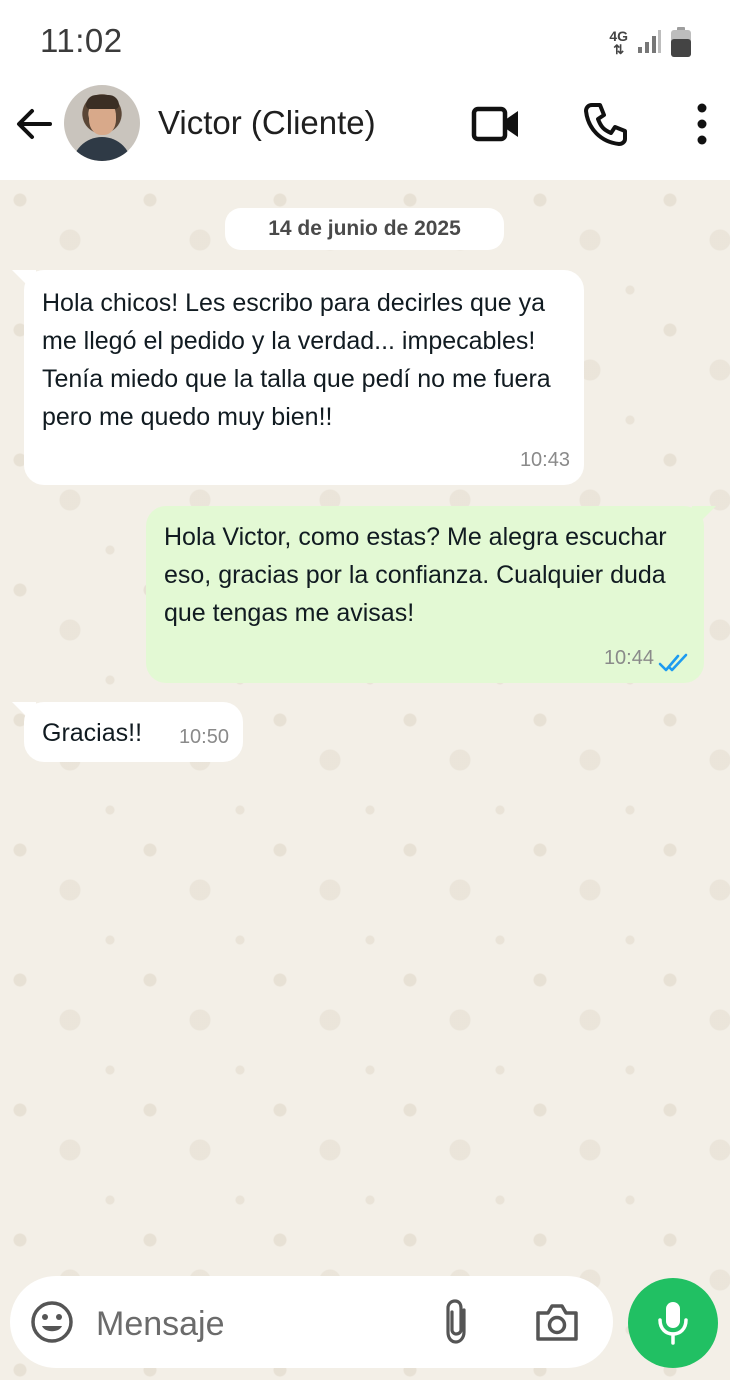  What do you see at coordinates (102, 102) in the screenshot?
I see `avatar-hair` at bounding box center [102, 102].